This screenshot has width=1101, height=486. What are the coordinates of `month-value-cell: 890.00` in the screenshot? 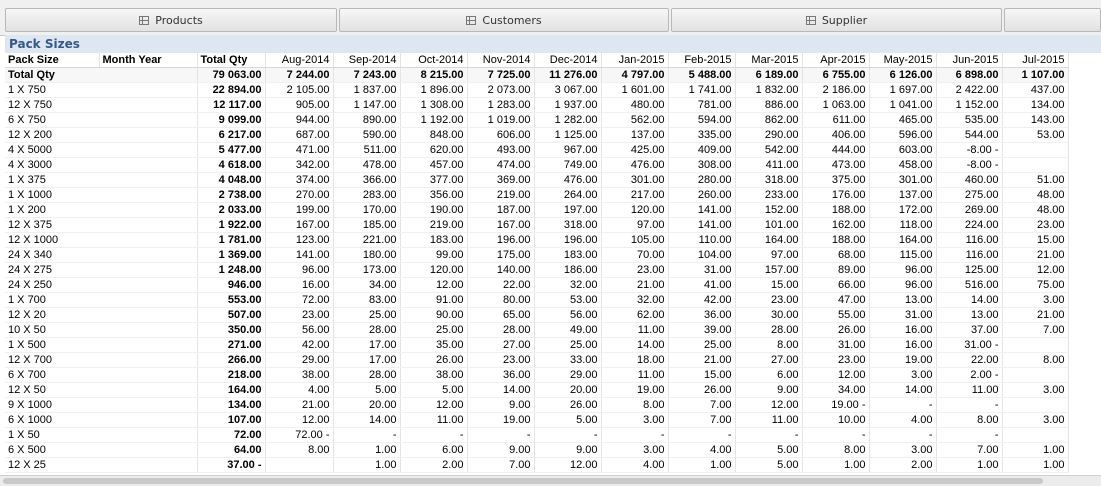 It's located at (367, 120).